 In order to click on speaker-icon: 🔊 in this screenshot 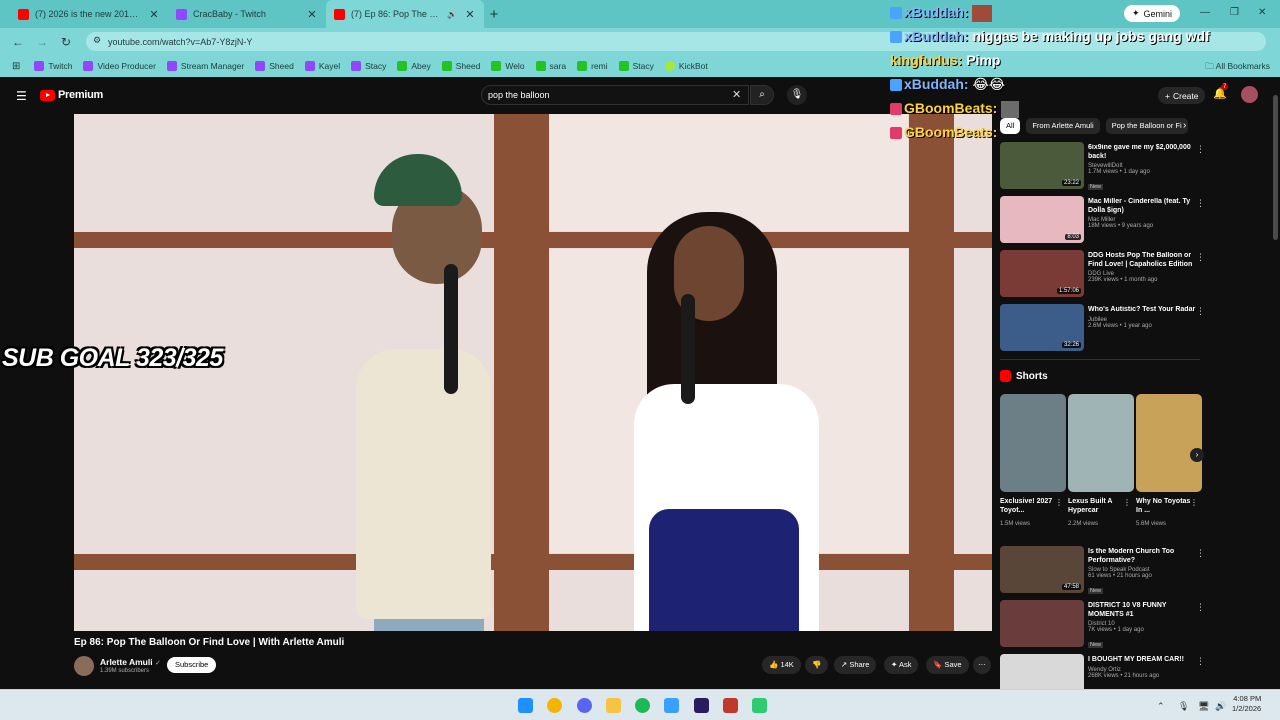, I will do `click(452, 14)`.